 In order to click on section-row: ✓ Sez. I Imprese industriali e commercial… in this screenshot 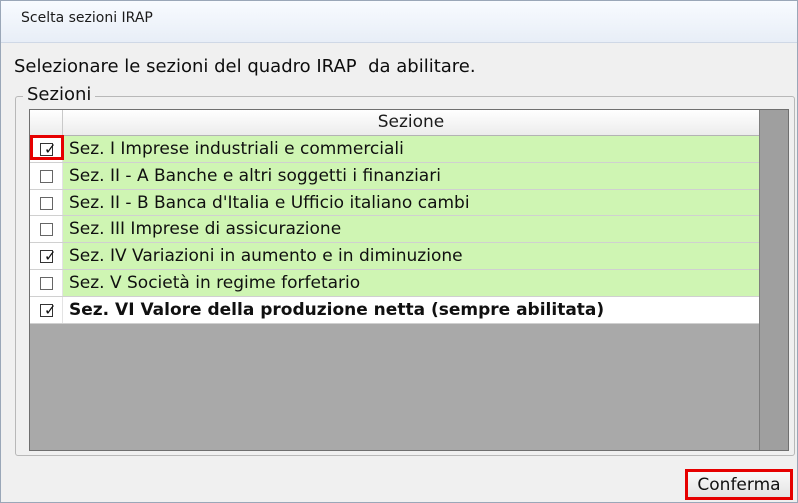, I will do `click(394, 149)`.